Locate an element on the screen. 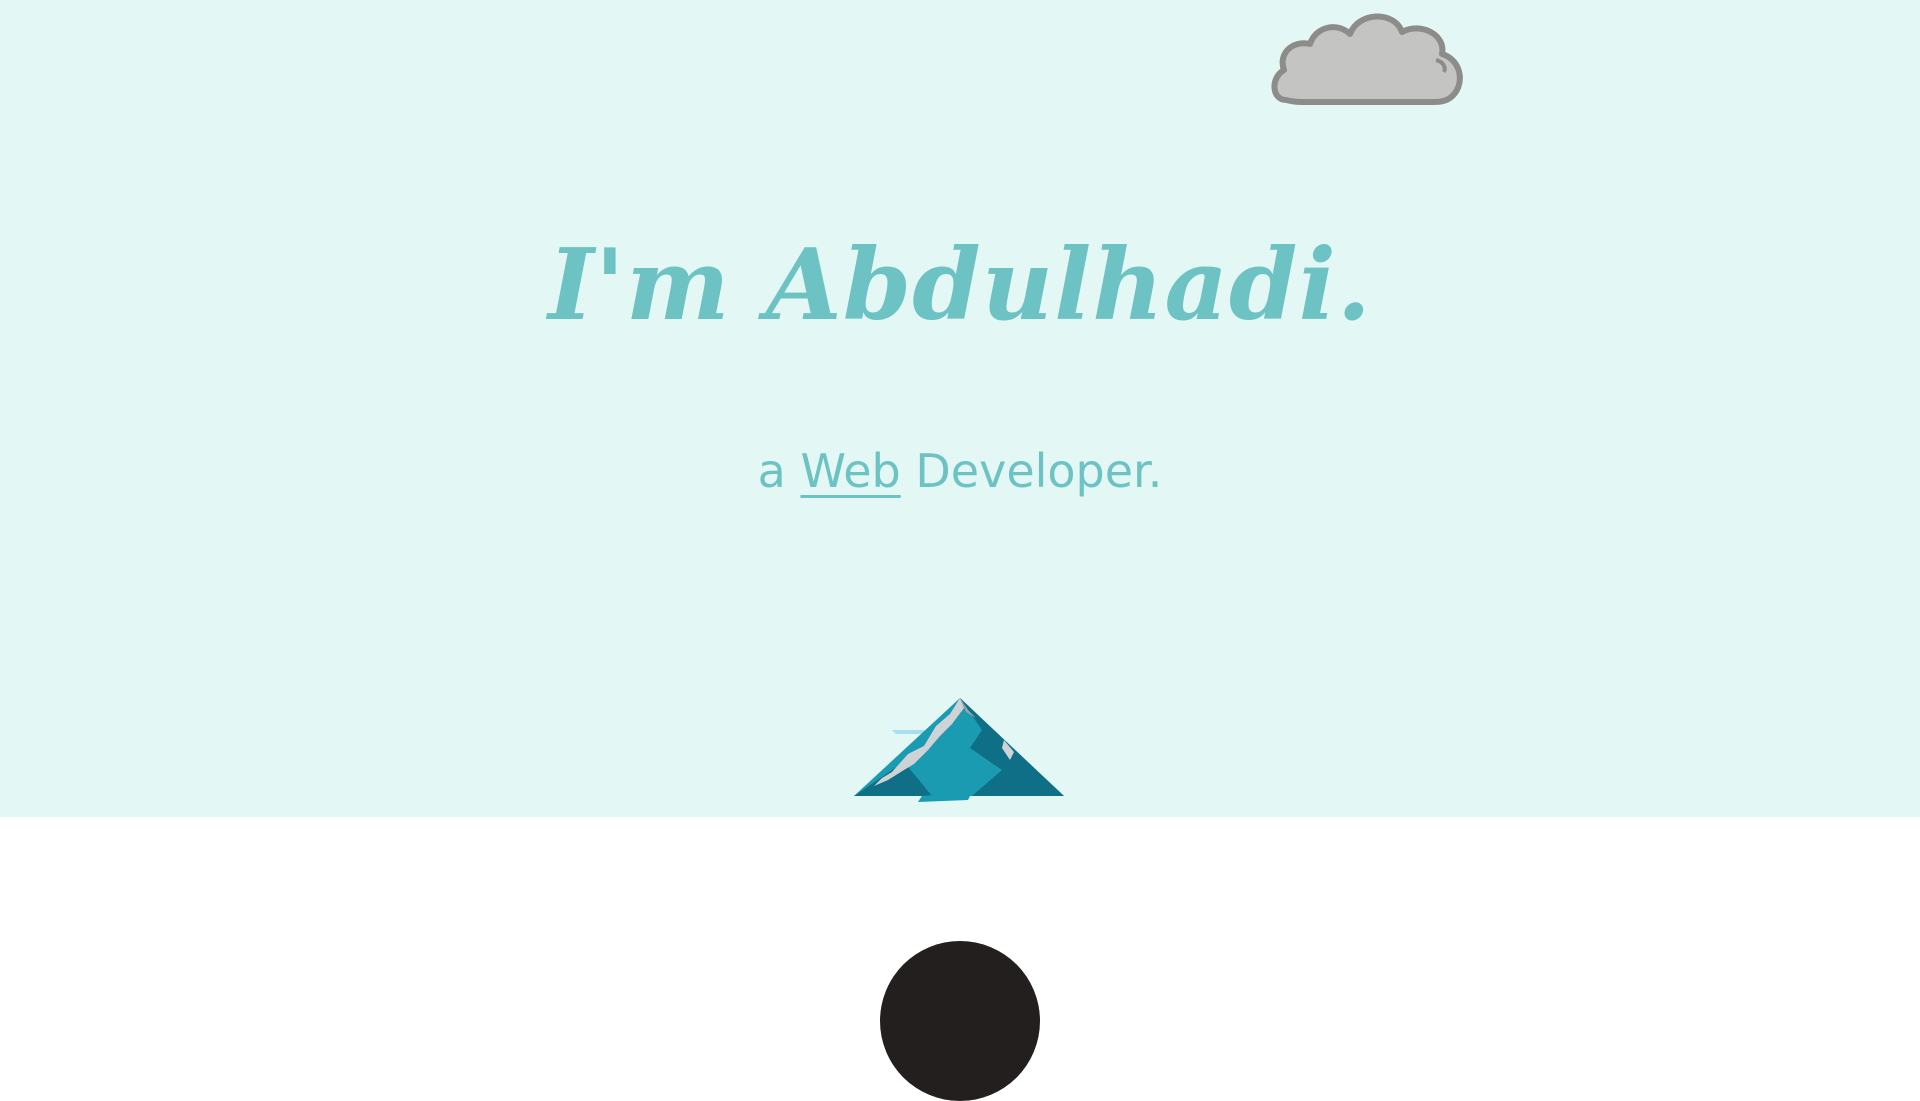 This screenshot has height=1101, width=1920. role-word: Web is located at coordinates (850, 471).